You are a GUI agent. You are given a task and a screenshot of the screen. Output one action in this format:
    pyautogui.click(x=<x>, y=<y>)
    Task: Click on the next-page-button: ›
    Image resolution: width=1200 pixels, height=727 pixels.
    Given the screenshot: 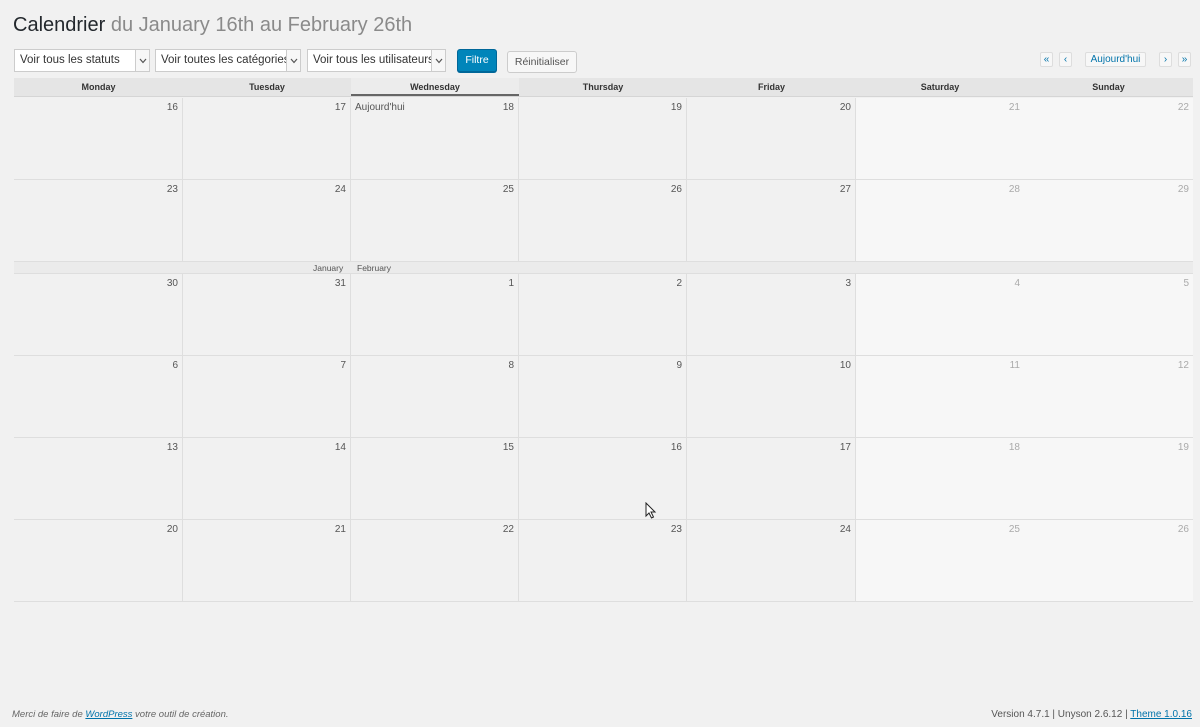 What is the action you would take?
    pyautogui.click(x=1165, y=59)
    